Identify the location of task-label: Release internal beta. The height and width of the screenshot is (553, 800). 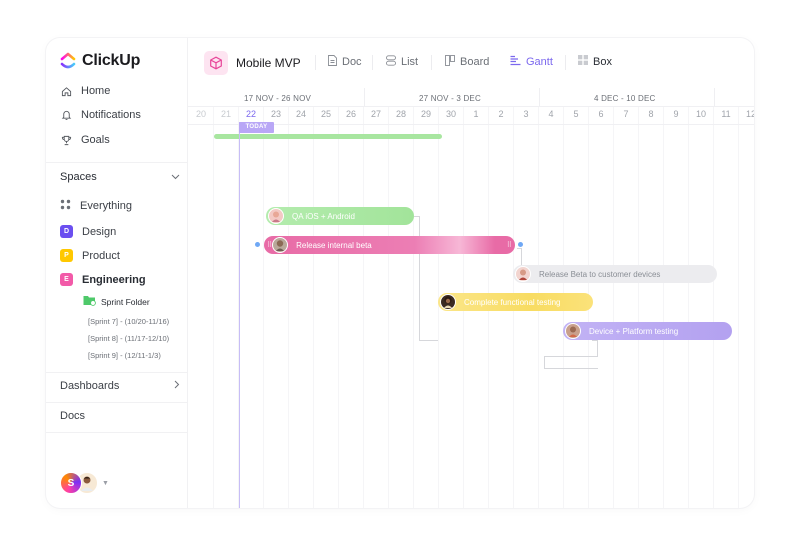
(334, 245).